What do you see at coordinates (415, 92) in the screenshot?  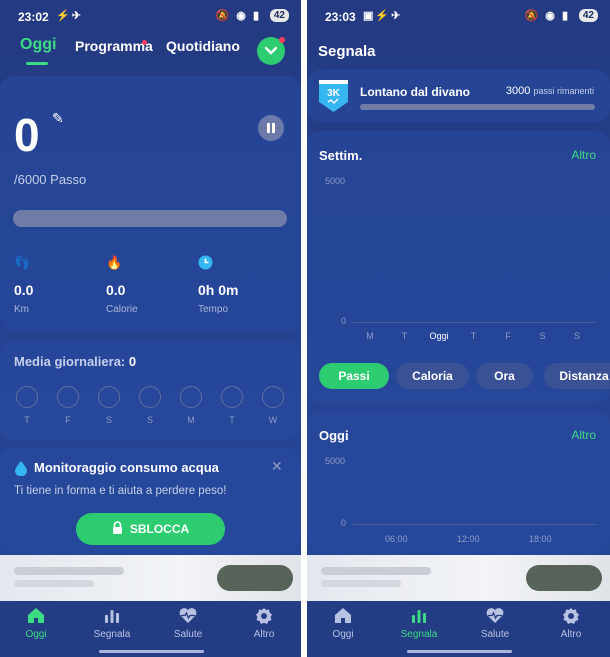 I see `challenge-name: Lontano dal divano` at bounding box center [415, 92].